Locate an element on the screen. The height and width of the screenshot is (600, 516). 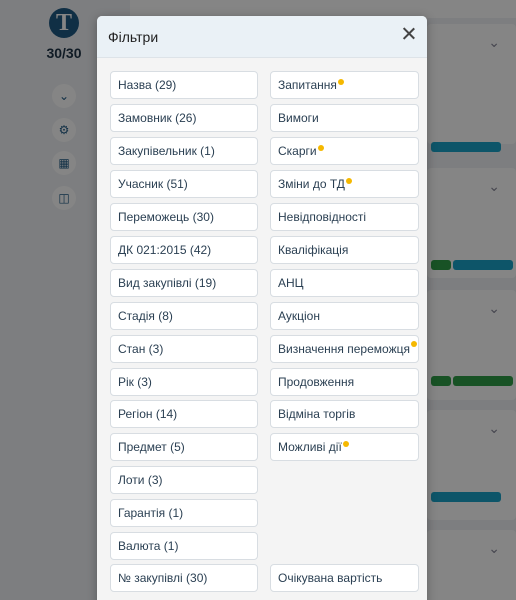
close-icon is located at coordinates (409, 34).